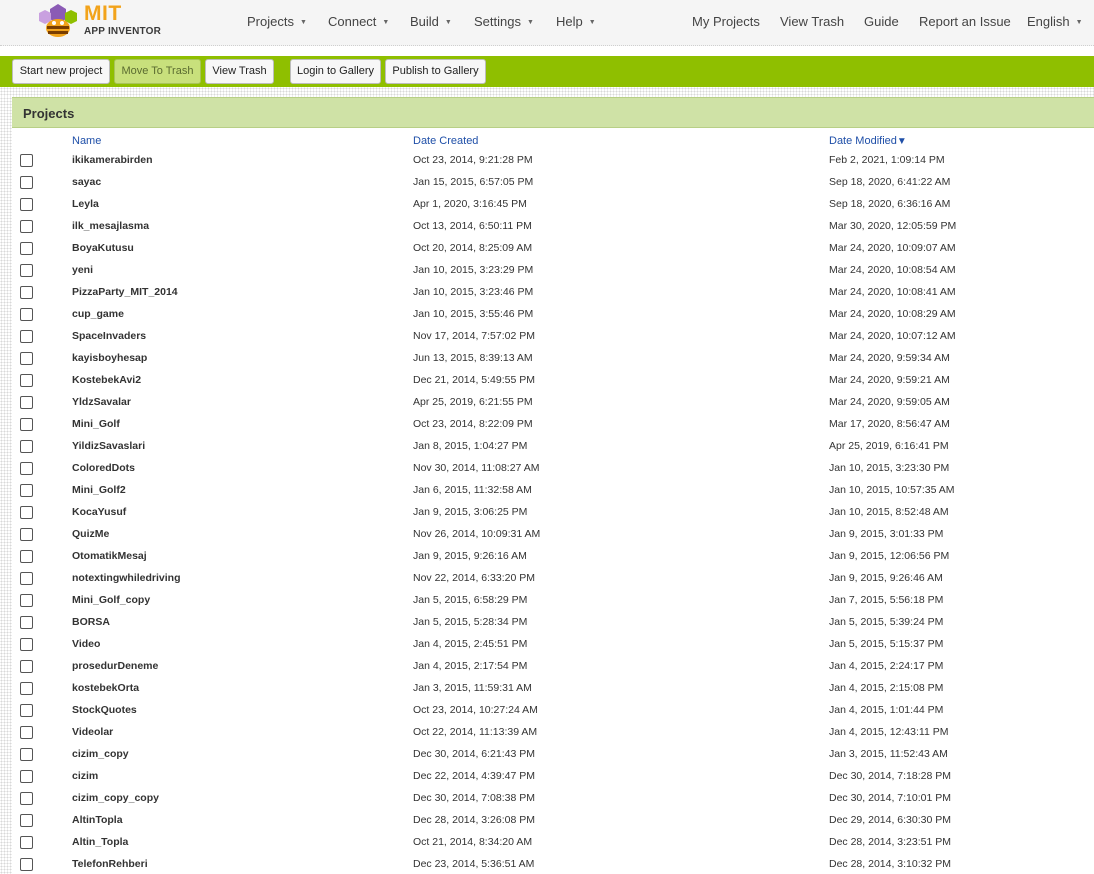  I want to click on project-name: StockQuotes, so click(104, 710).